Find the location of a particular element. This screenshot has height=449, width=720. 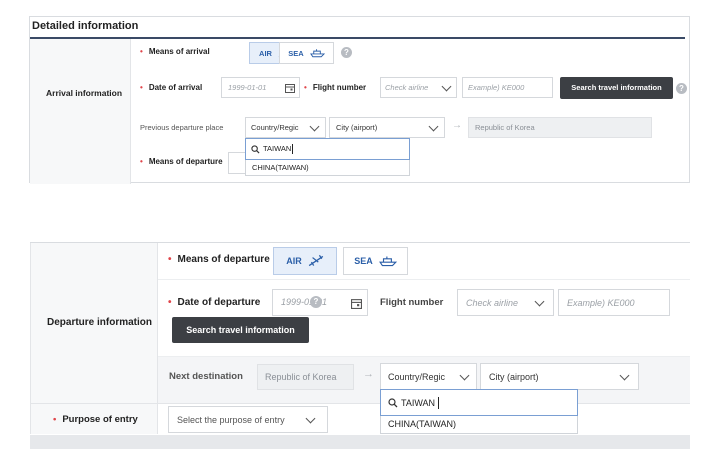

footer-bar is located at coordinates (360, 442).